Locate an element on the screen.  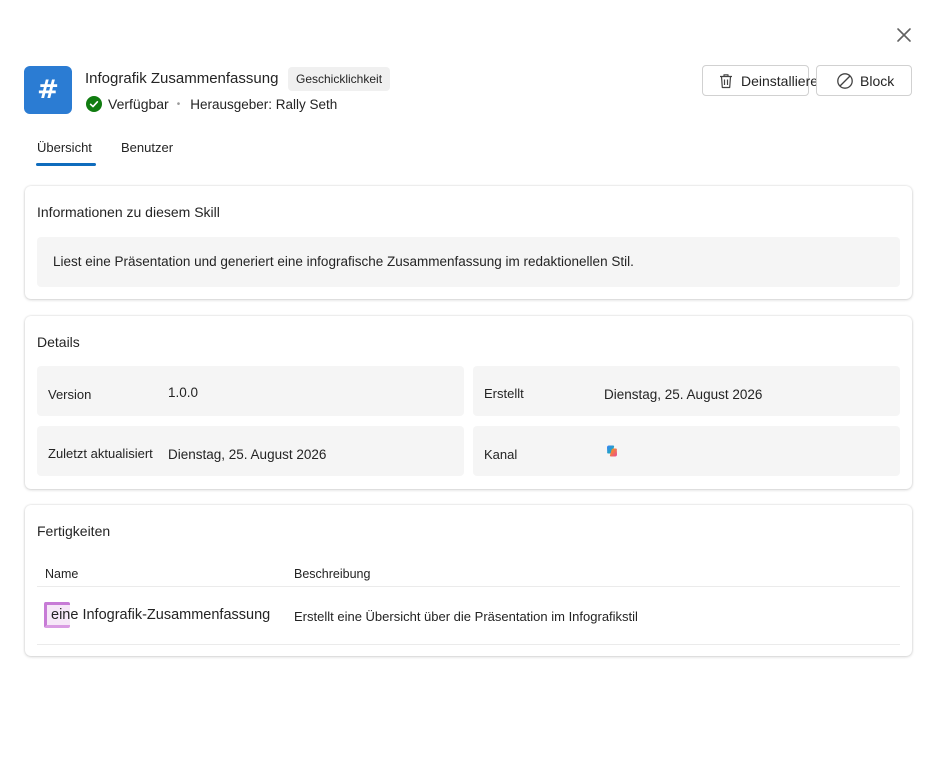
version-field: Version 1.0.0 is located at coordinates (250, 391).